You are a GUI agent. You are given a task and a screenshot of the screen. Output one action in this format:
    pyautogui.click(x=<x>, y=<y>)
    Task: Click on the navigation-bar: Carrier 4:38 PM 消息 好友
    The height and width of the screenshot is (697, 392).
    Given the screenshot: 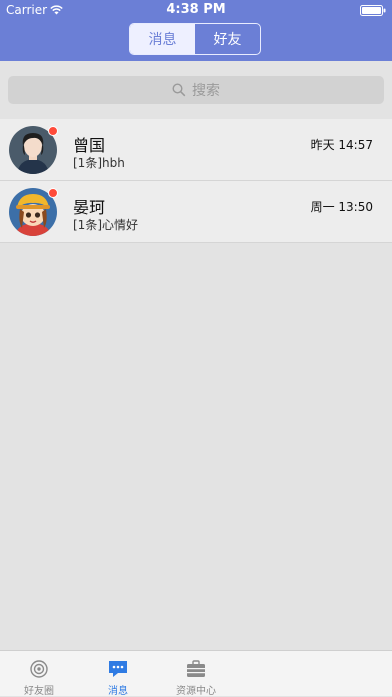 What is the action you would take?
    pyautogui.click(x=196, y=30)
    